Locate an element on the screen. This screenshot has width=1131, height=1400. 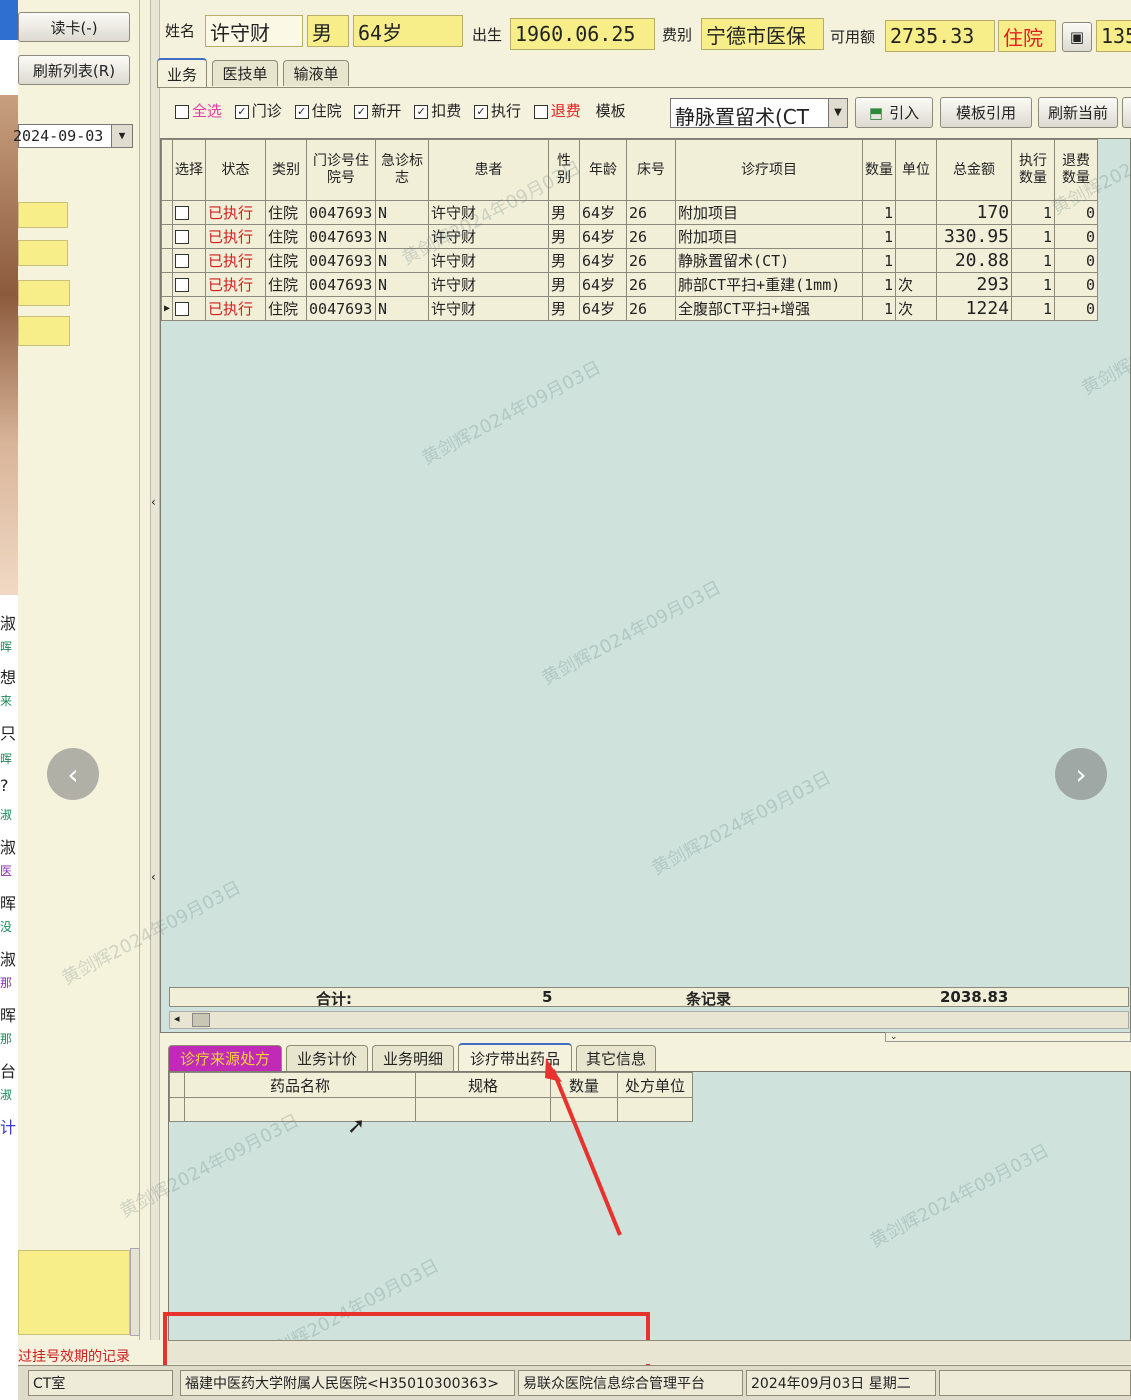
next-image-button: › is located at coordinates (1081, 774).